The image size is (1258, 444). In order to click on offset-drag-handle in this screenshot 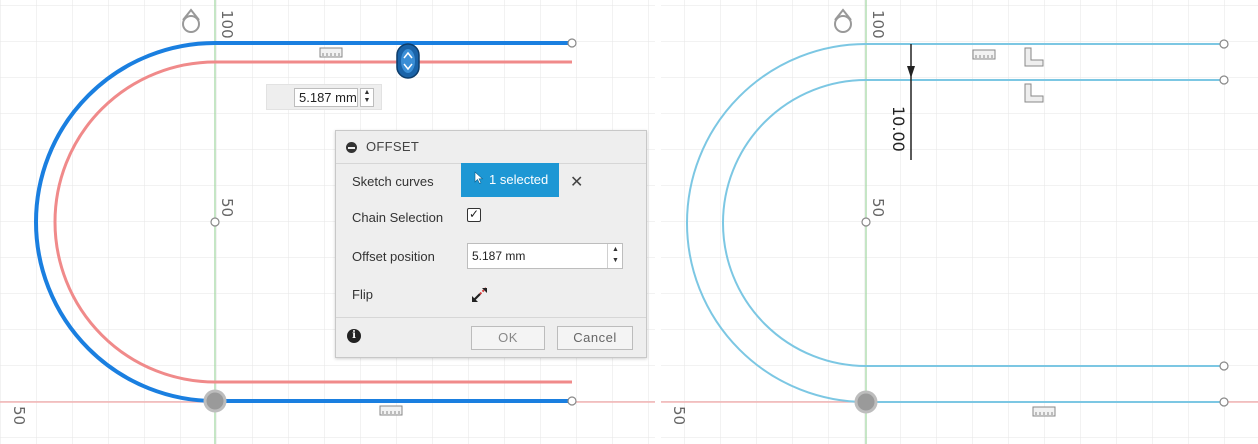, I will do `click(408, 61)`.